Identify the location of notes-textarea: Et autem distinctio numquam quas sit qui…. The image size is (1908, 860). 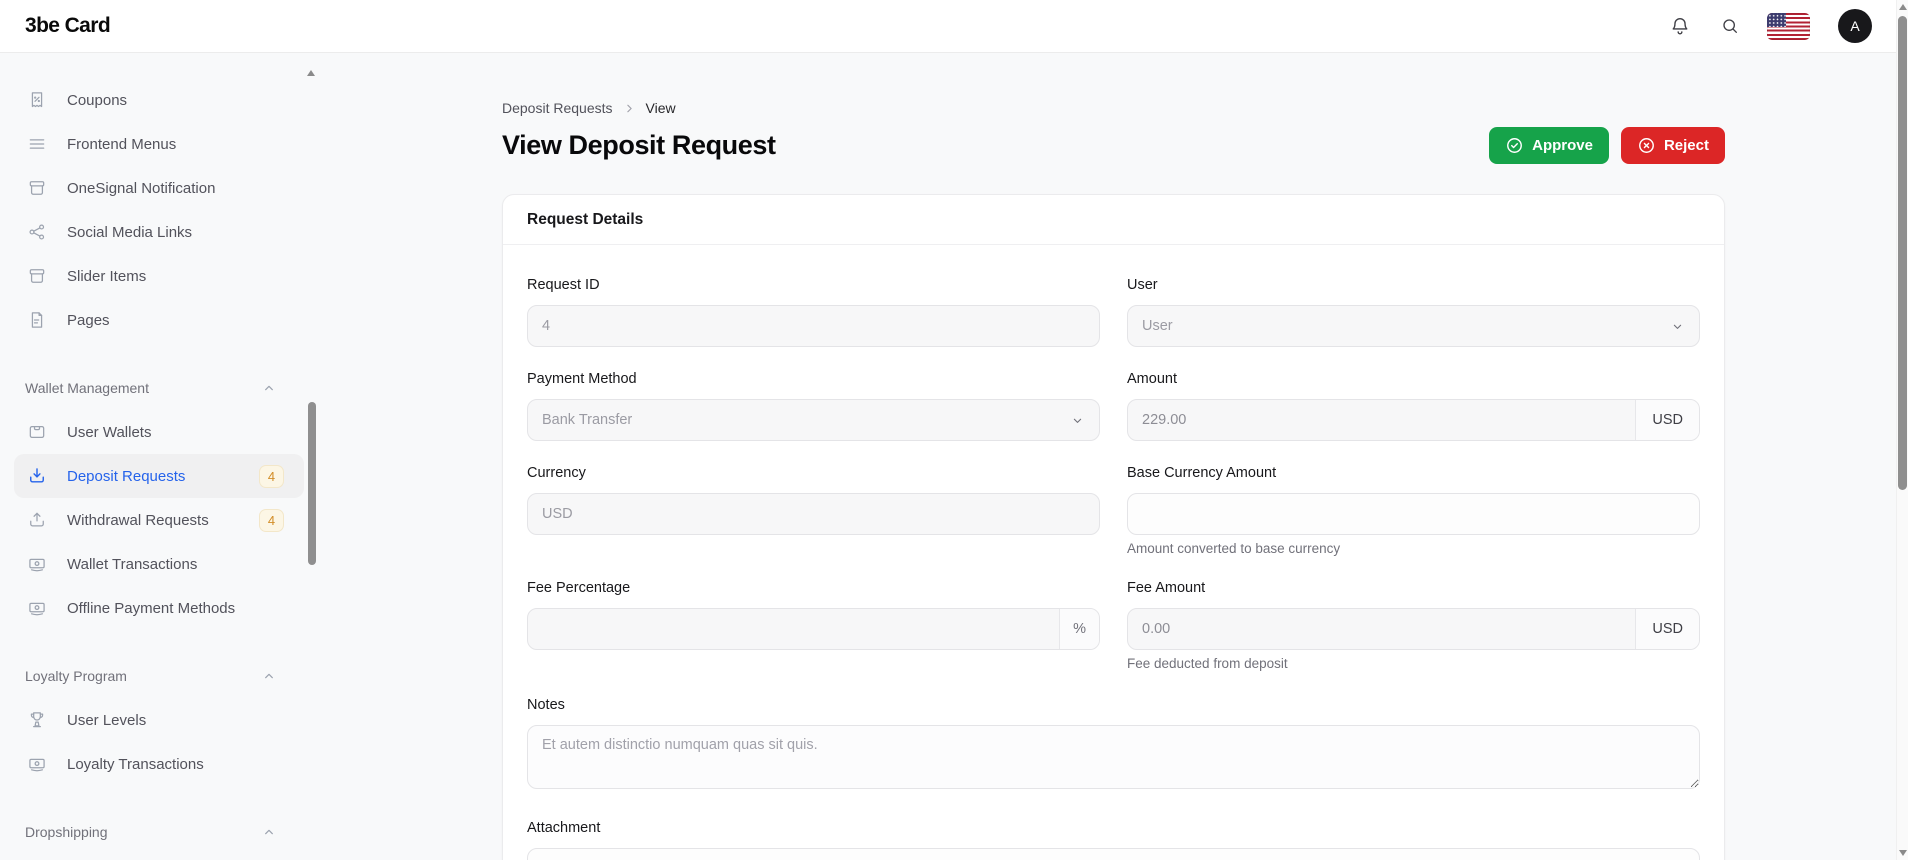
(1113, 757).